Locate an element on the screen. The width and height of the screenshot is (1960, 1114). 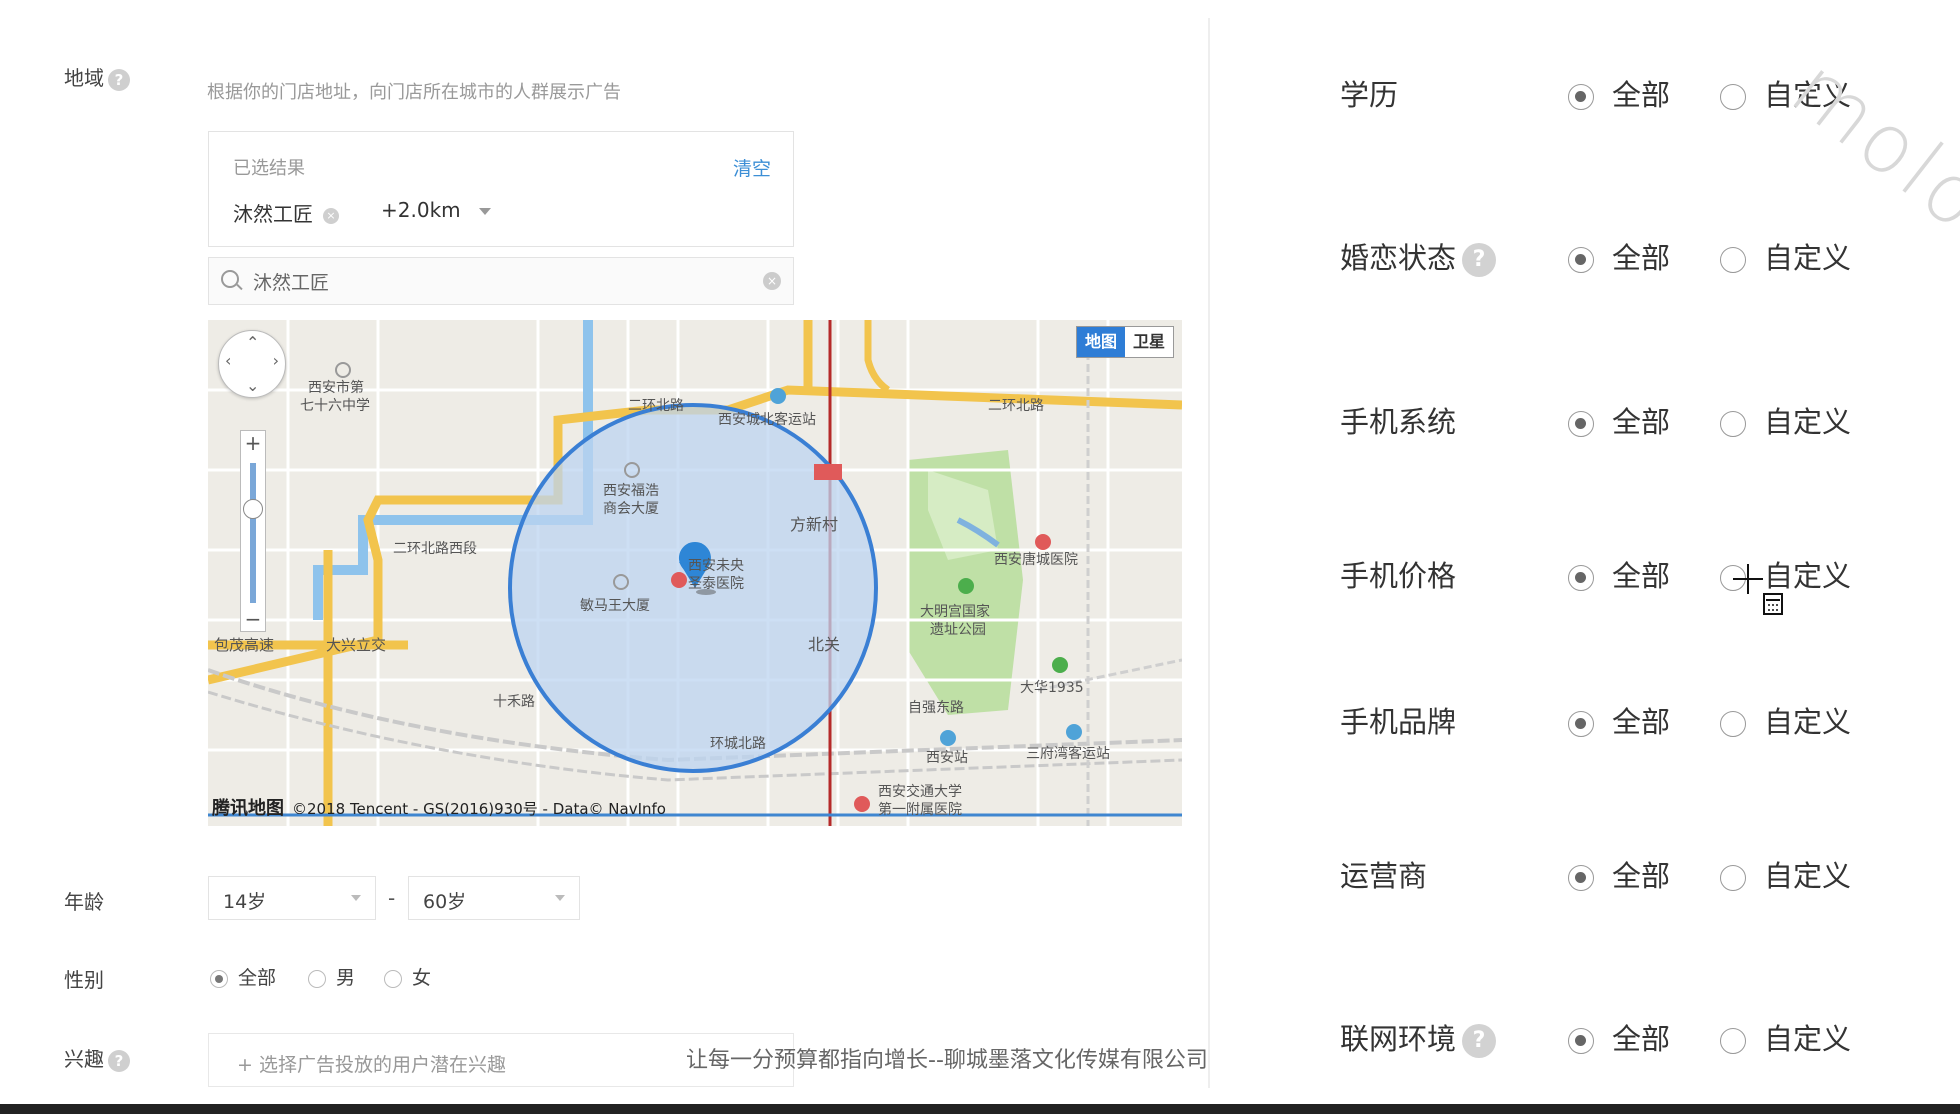
targeting-row: 联网环境? 全部 自定义 is located at coordinates (1620, 1035).